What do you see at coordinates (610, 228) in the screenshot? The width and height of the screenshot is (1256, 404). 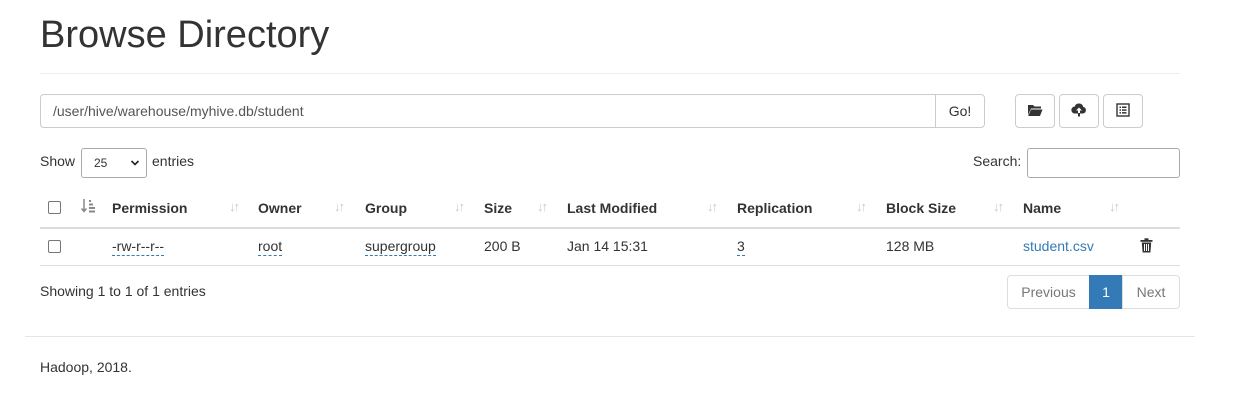 I see `table-header-divider` at bounding box center [610, 228].